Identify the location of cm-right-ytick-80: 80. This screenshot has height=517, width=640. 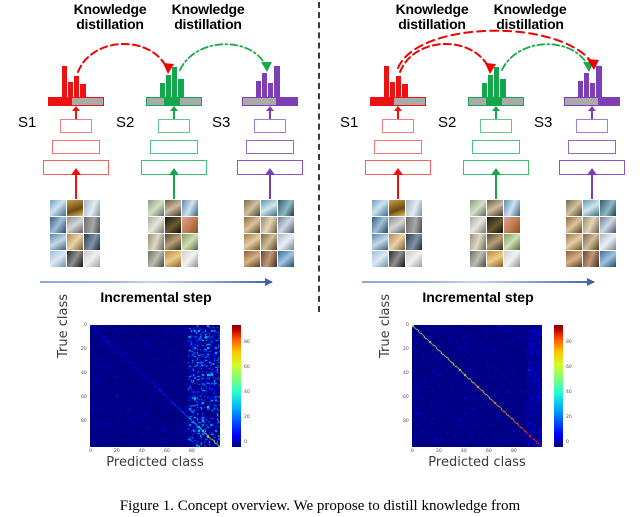
(406, 421).